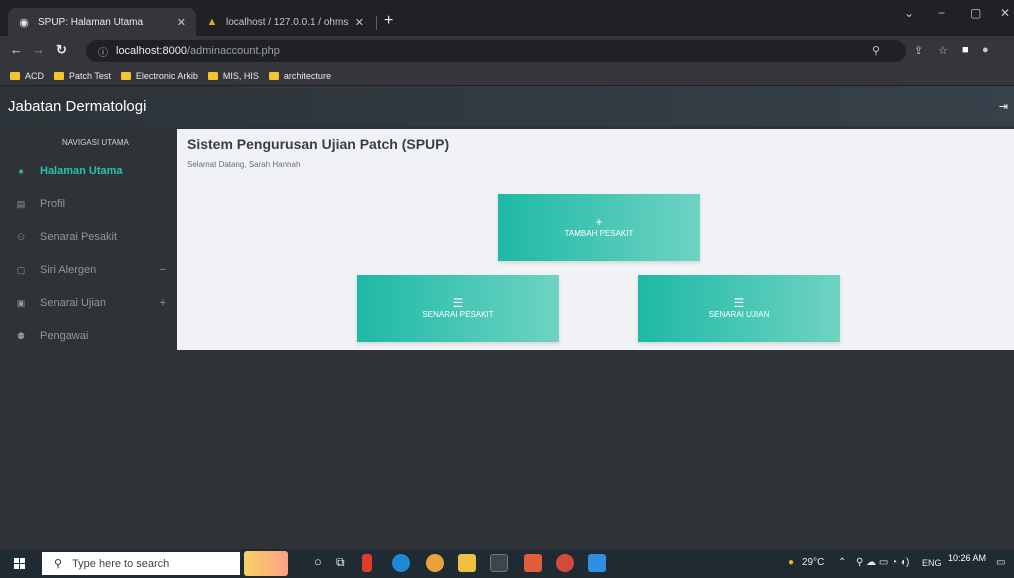 This screenshot has height=578, width=1014. Describe the element at coordinates (791, 562) in the screenshot. I see `weather-icon: ●` at that location.